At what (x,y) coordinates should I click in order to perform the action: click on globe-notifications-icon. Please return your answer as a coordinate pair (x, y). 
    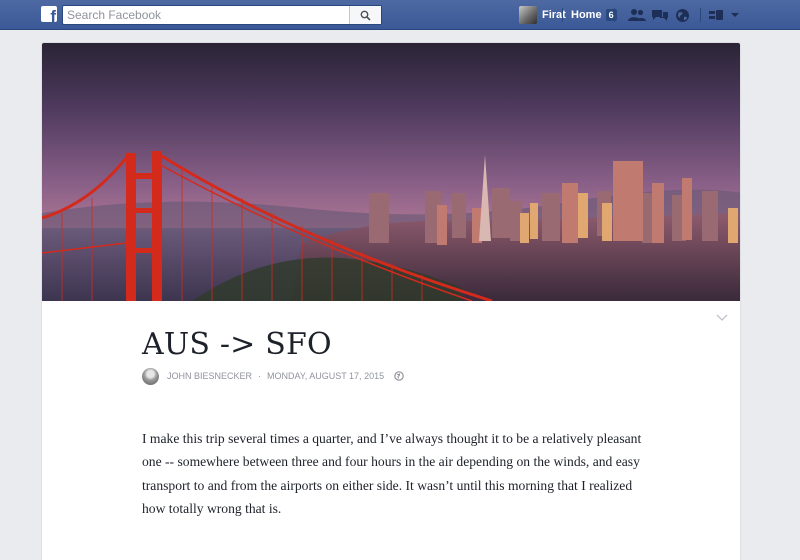
    Looking at the image, I should click on (682, 15).